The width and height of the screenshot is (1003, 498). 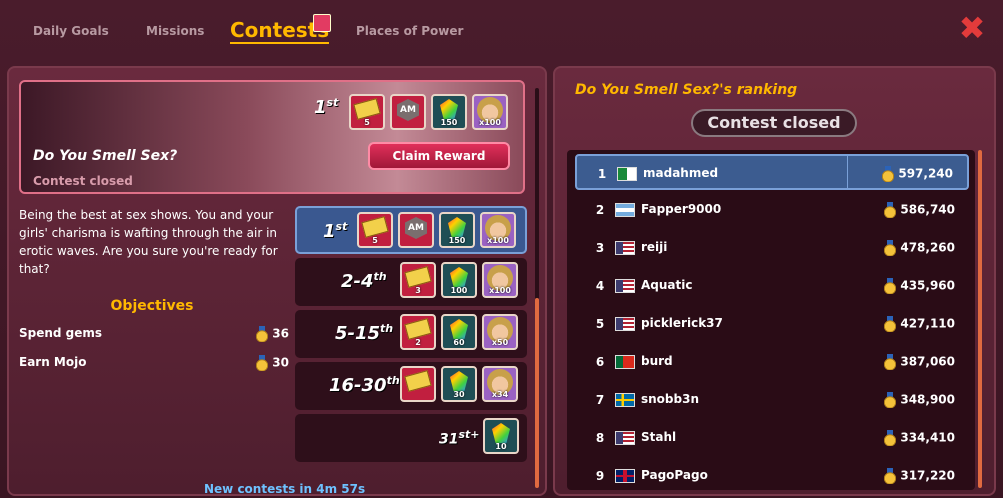 What do you see at coordinates (772, 248) in the screenshot?
I see `ranking-row: 3 reiji 478,260` at bounding box center [772, 248].